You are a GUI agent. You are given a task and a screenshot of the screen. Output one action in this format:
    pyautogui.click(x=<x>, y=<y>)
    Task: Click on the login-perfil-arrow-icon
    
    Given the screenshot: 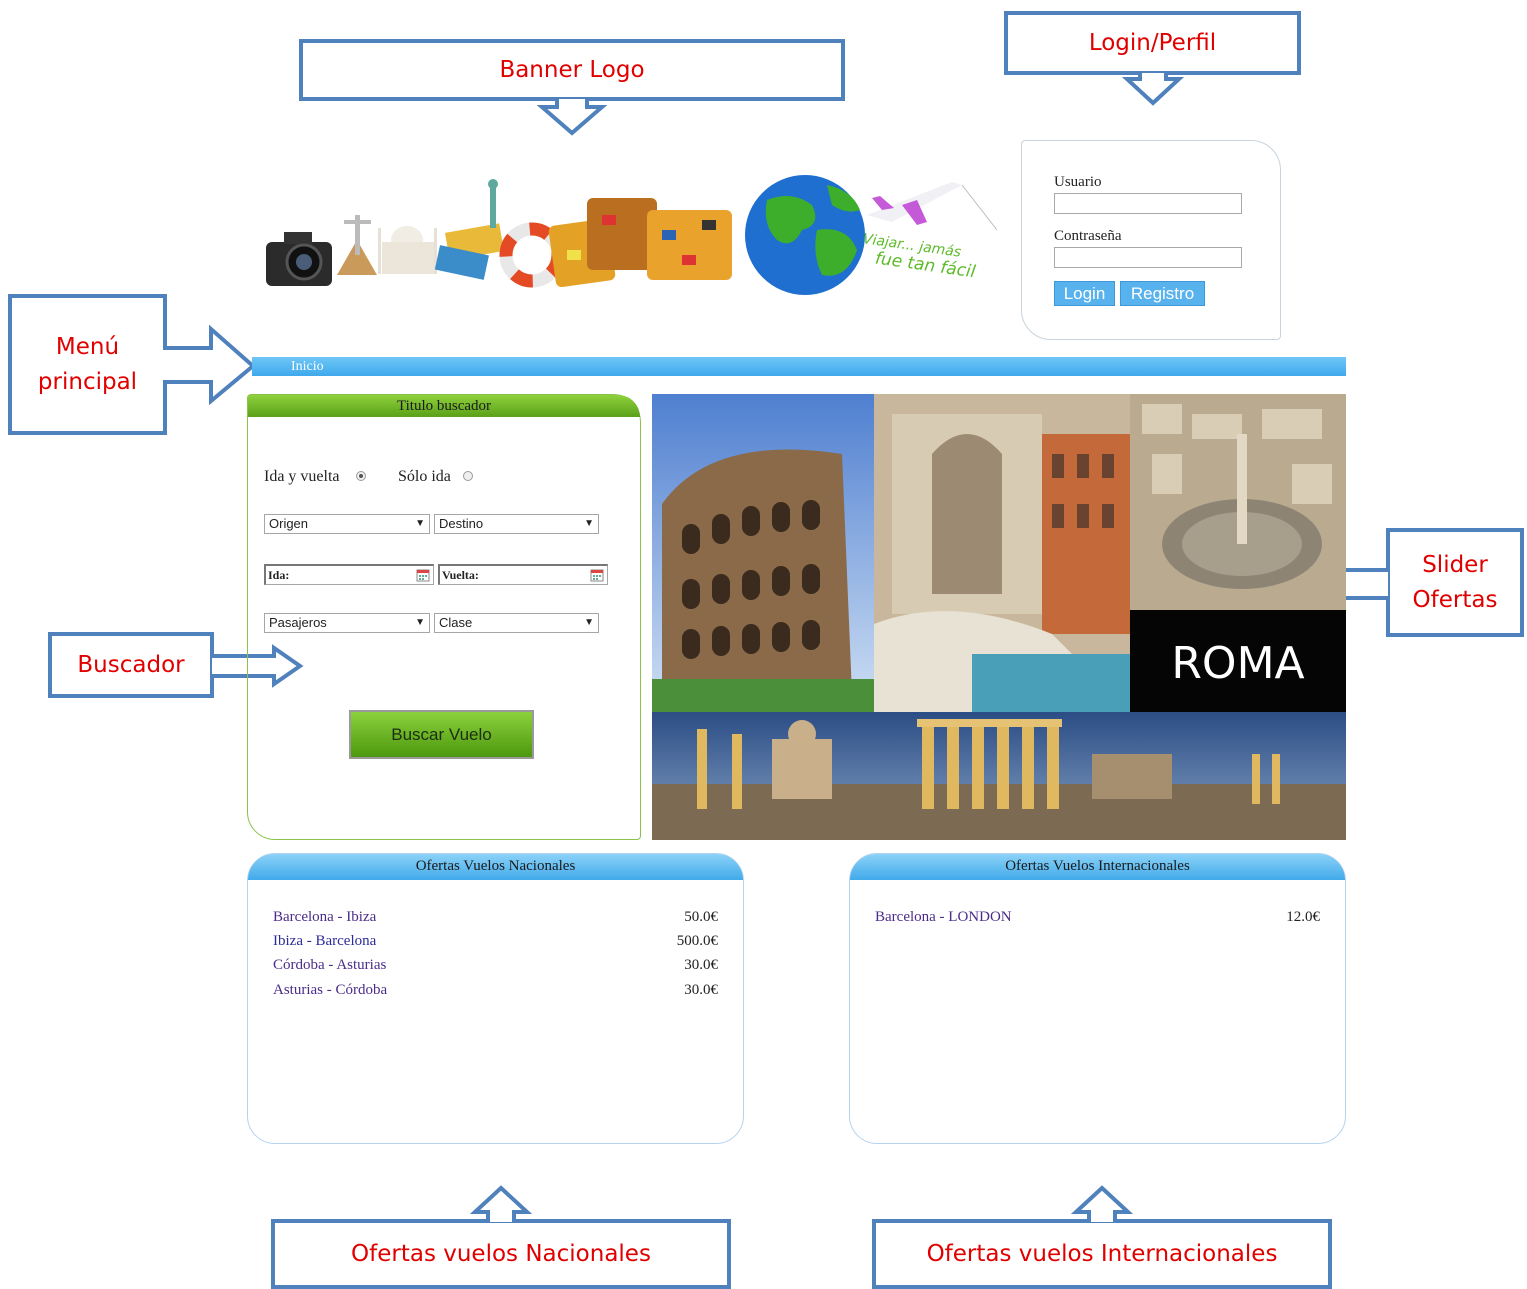 What is the action you would take?
    pyautogui.click(x=1153, y=89)
    